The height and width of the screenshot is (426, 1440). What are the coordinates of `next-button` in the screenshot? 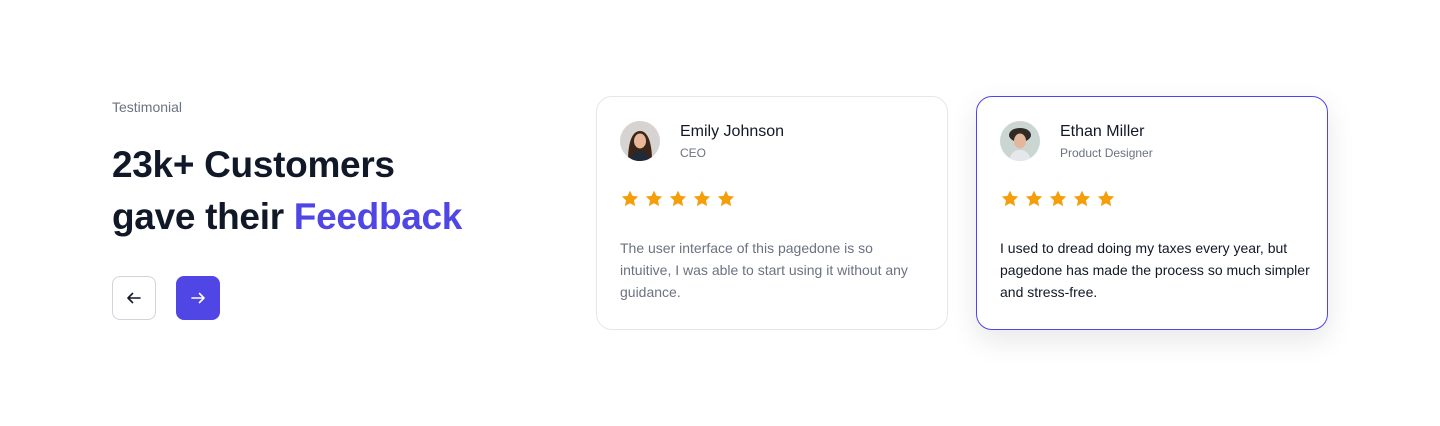 It's located at (198, 298).